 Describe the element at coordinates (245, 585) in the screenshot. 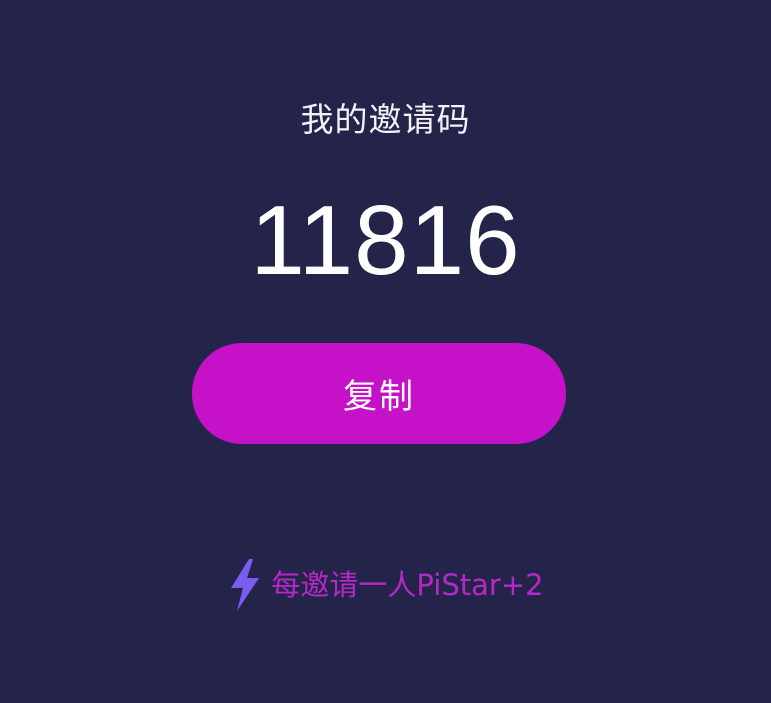

I see `lightning-bolt-icon` at that location.